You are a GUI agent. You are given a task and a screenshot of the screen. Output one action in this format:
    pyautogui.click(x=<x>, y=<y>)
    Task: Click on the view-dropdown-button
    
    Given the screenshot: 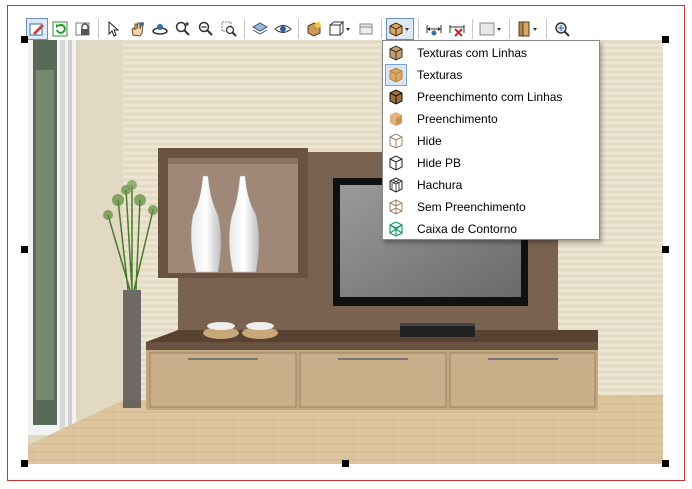 What is the action you would take?
    pyautogui.click(x=340, y=29)
    